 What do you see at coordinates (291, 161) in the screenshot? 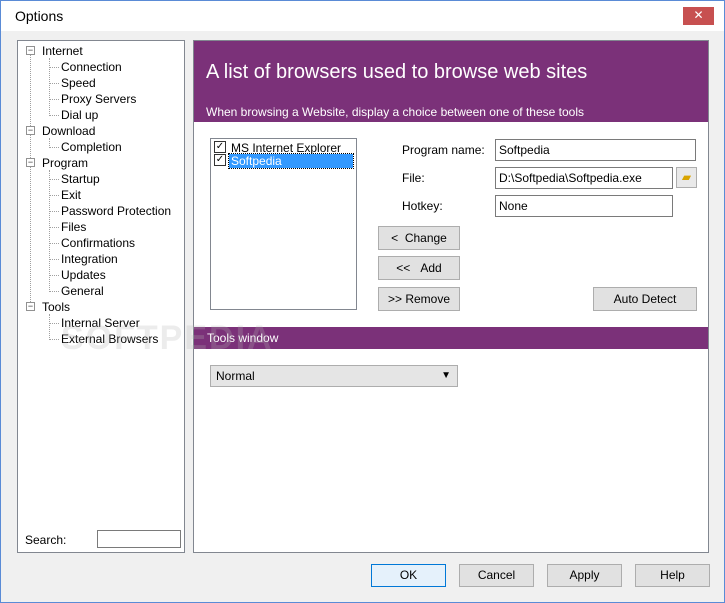
I see `browser-label: Softpedia` at bounding box center [291, 161].